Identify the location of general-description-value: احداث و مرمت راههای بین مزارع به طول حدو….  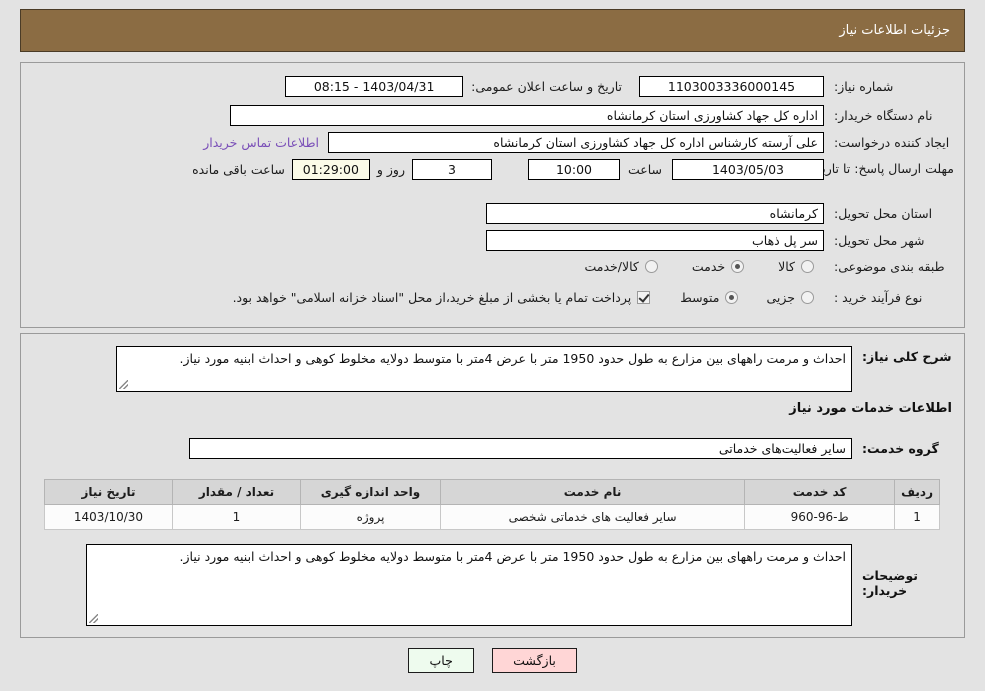
(484, 369).